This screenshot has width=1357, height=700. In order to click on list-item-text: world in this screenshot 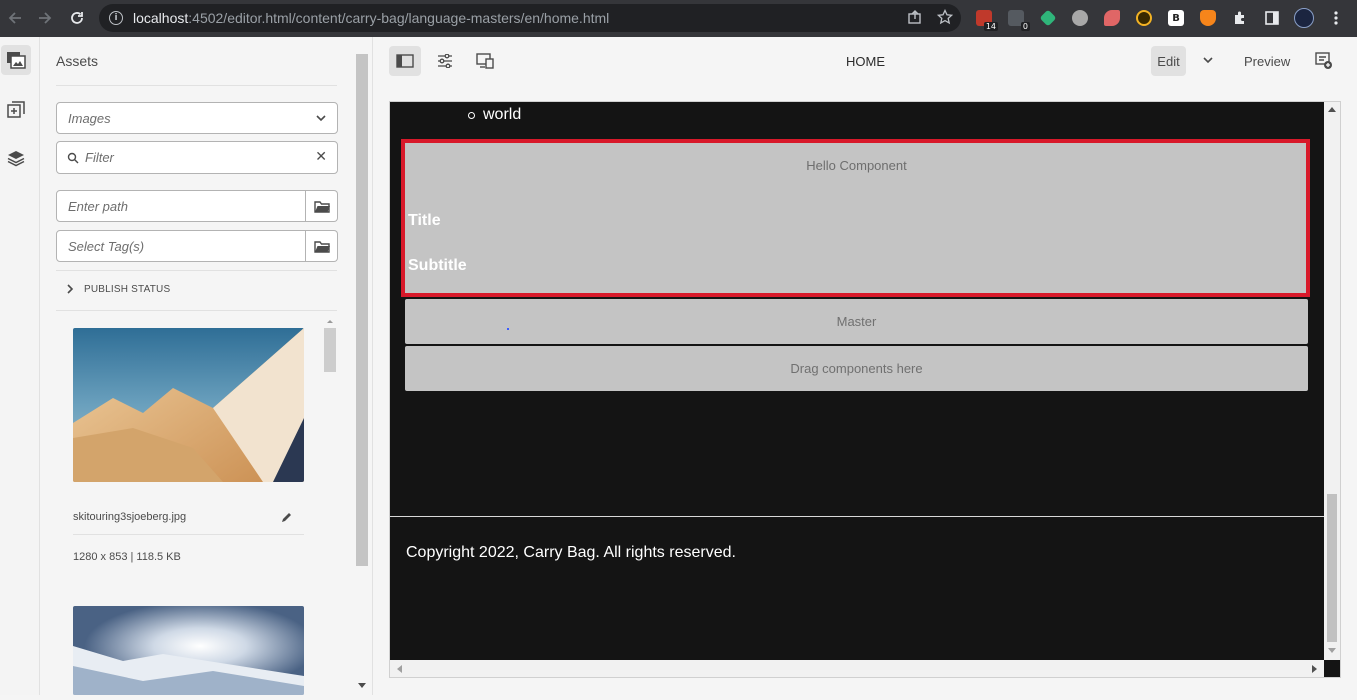, I will do `click(502, 114)`.